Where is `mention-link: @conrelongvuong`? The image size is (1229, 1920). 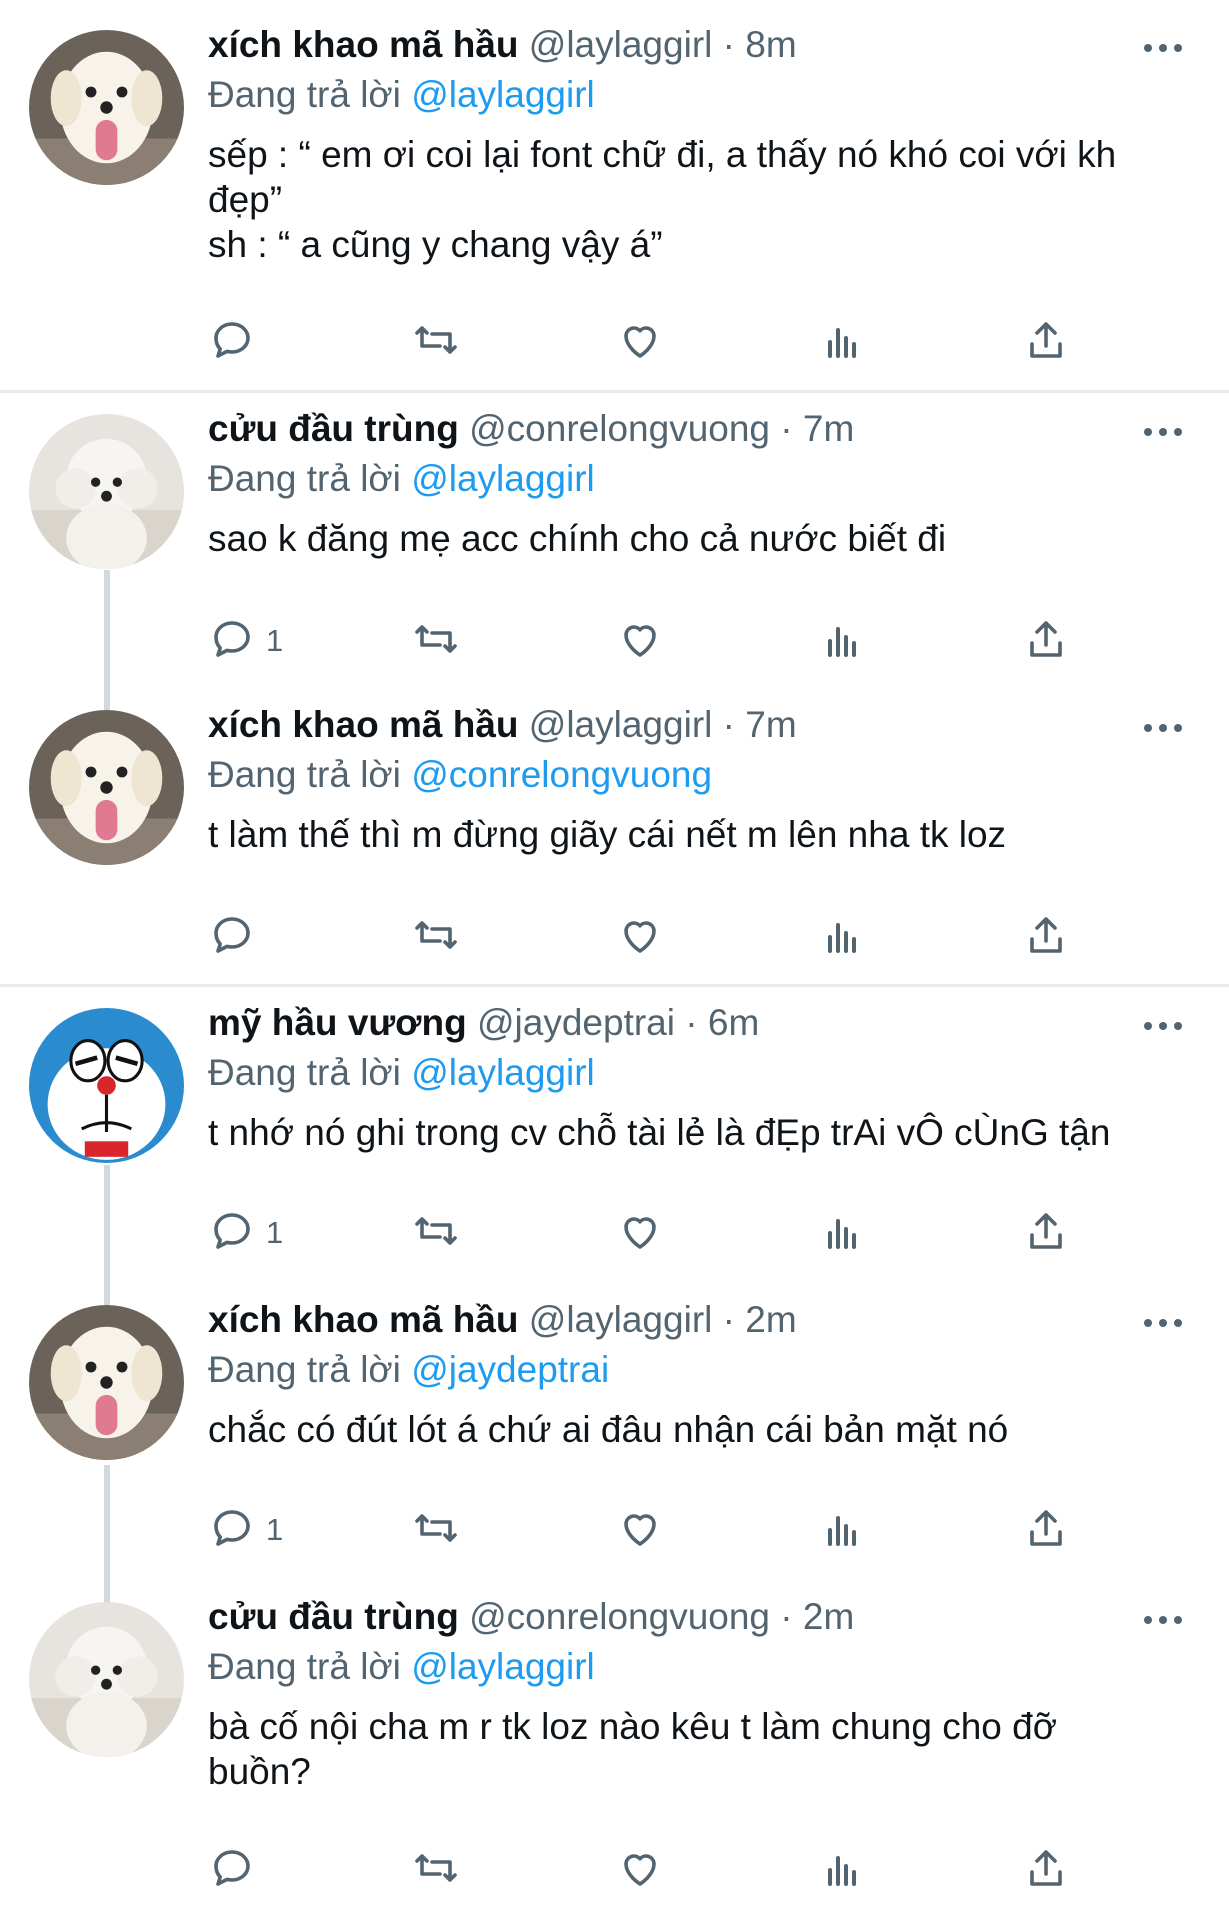
mention-link: @conrelongvuong is located at coordinates (561, 774).